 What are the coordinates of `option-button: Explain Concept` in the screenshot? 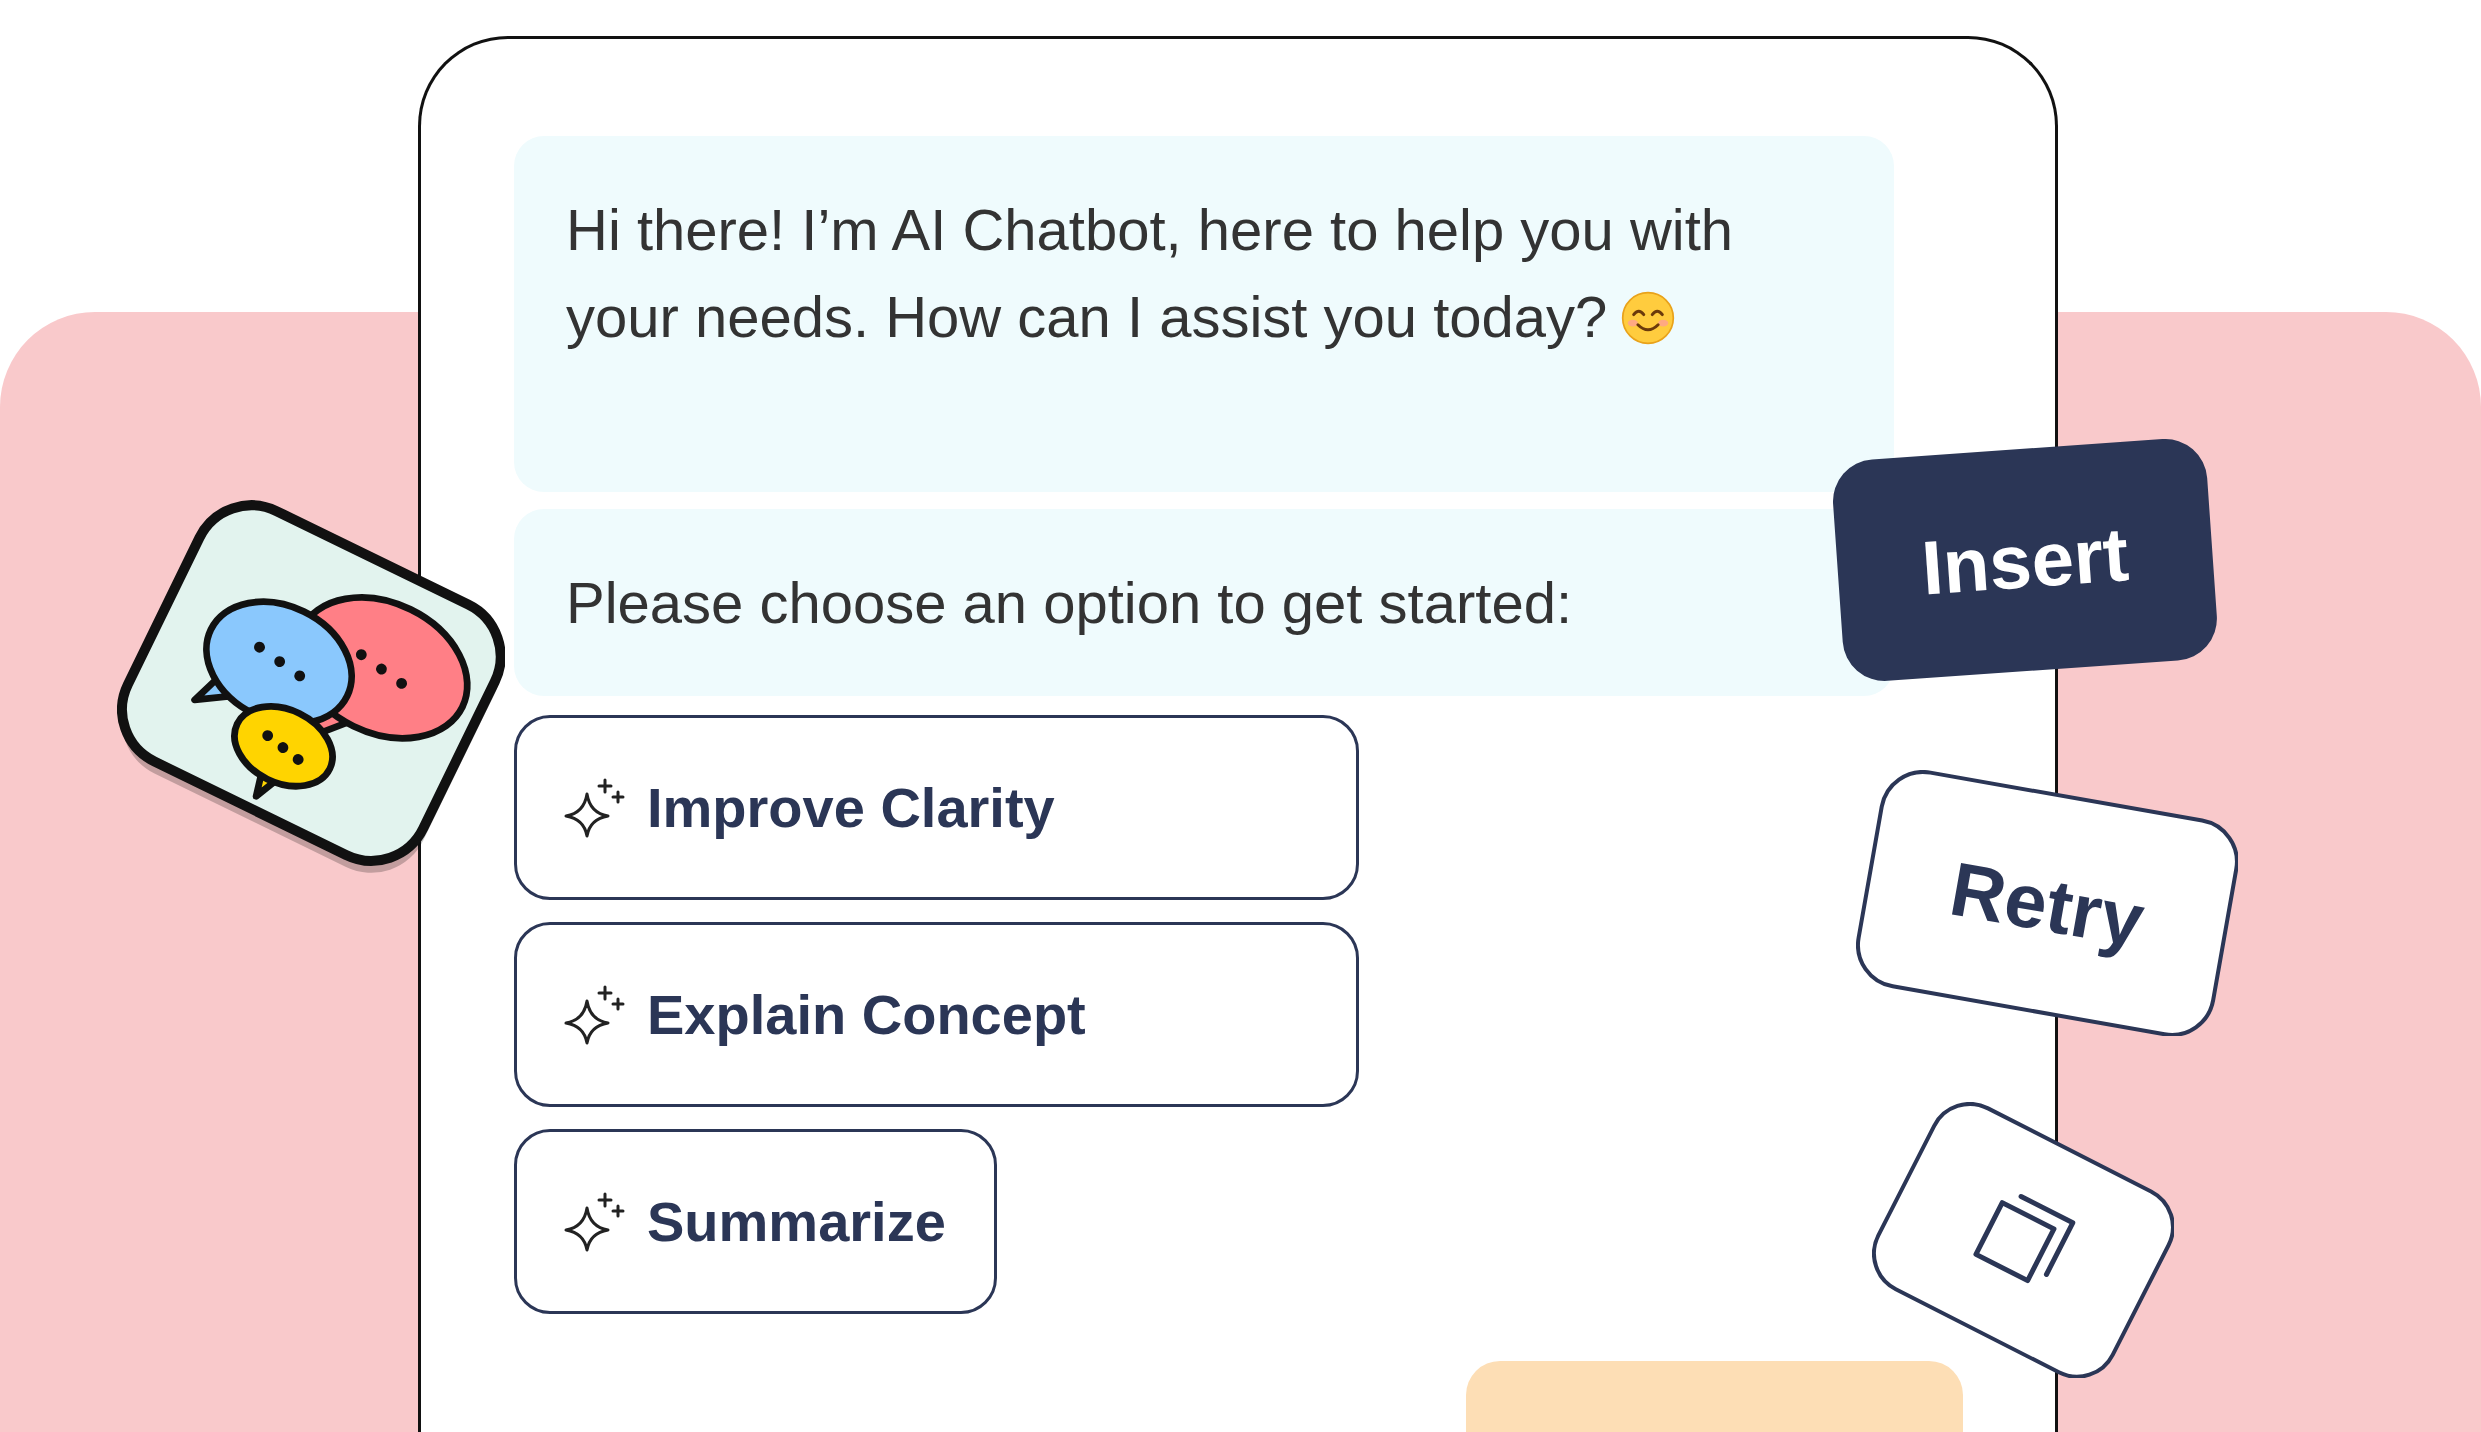 It's located at (936, 1014).